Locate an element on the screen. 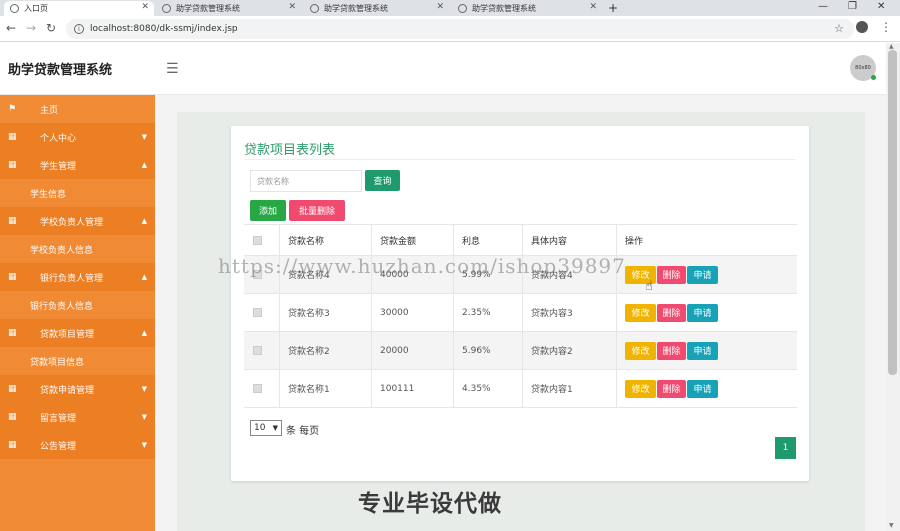  avatar-placeholder-text: 80x80 is located at coordinates (863, 68).